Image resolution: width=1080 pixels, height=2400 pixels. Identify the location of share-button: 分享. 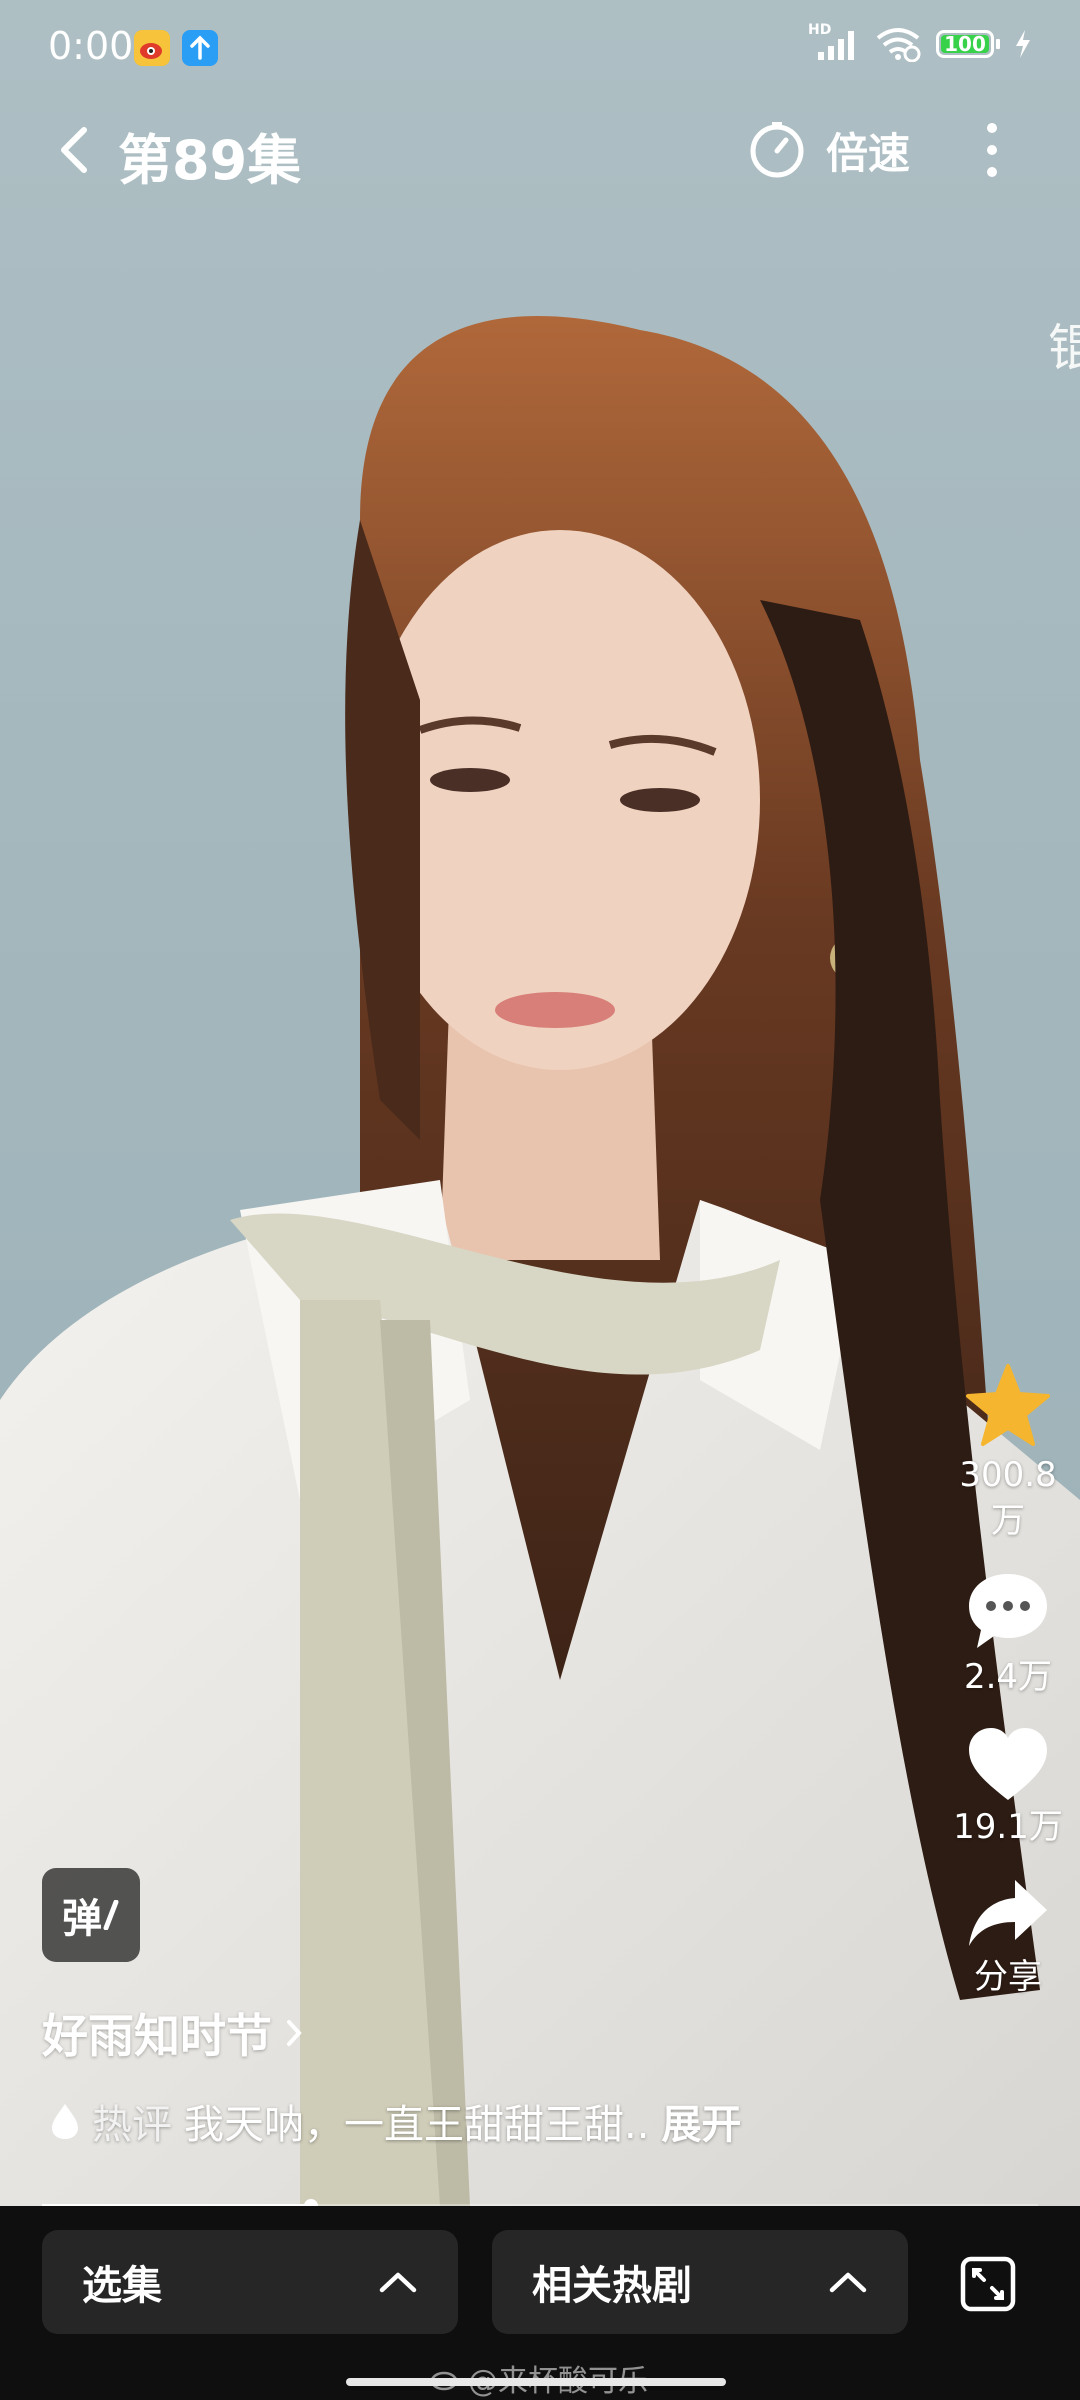
(1008, 1937).